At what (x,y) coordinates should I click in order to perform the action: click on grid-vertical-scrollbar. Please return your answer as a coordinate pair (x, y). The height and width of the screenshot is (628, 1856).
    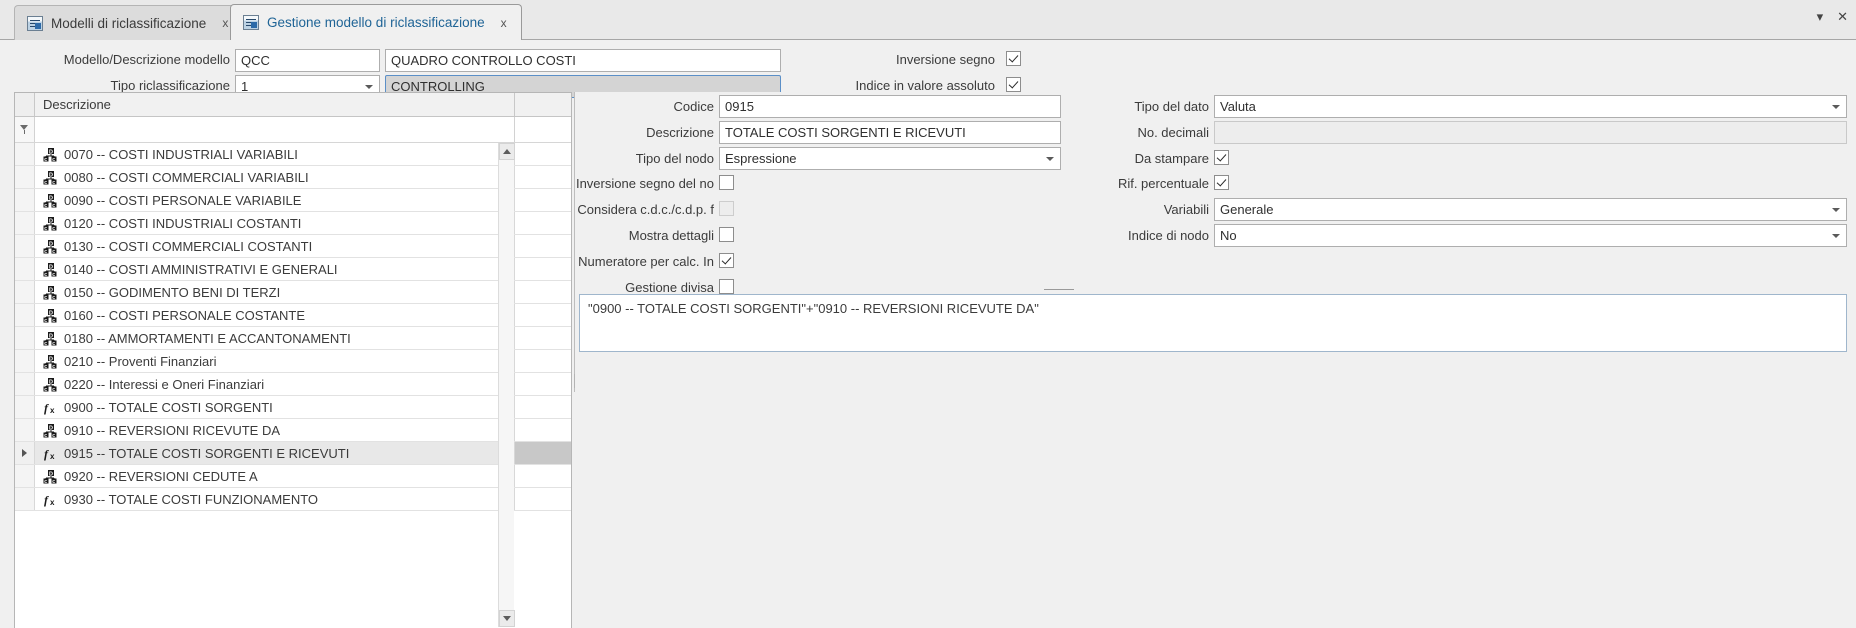
    Looking at the image, I should click on (506, 385).